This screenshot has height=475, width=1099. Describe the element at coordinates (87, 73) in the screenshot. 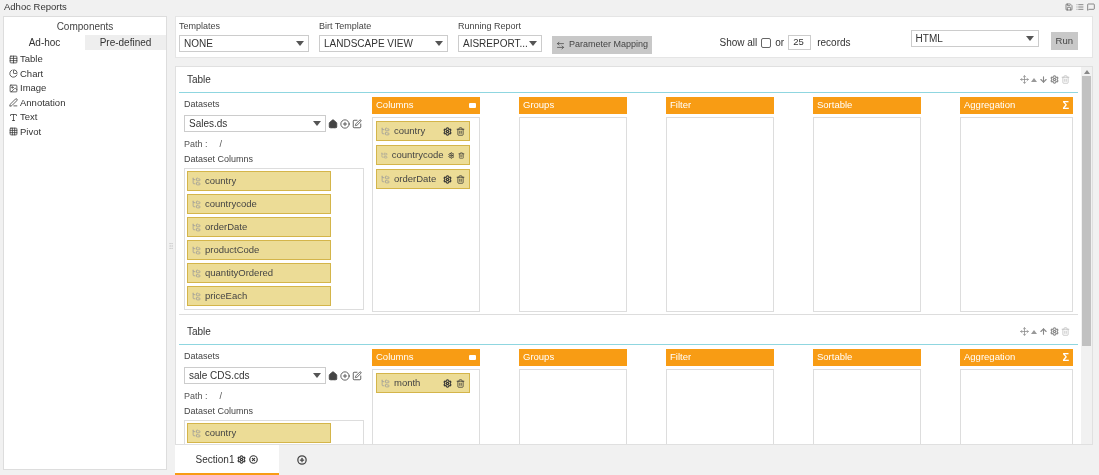

I see `component-item: Chart` at that location.